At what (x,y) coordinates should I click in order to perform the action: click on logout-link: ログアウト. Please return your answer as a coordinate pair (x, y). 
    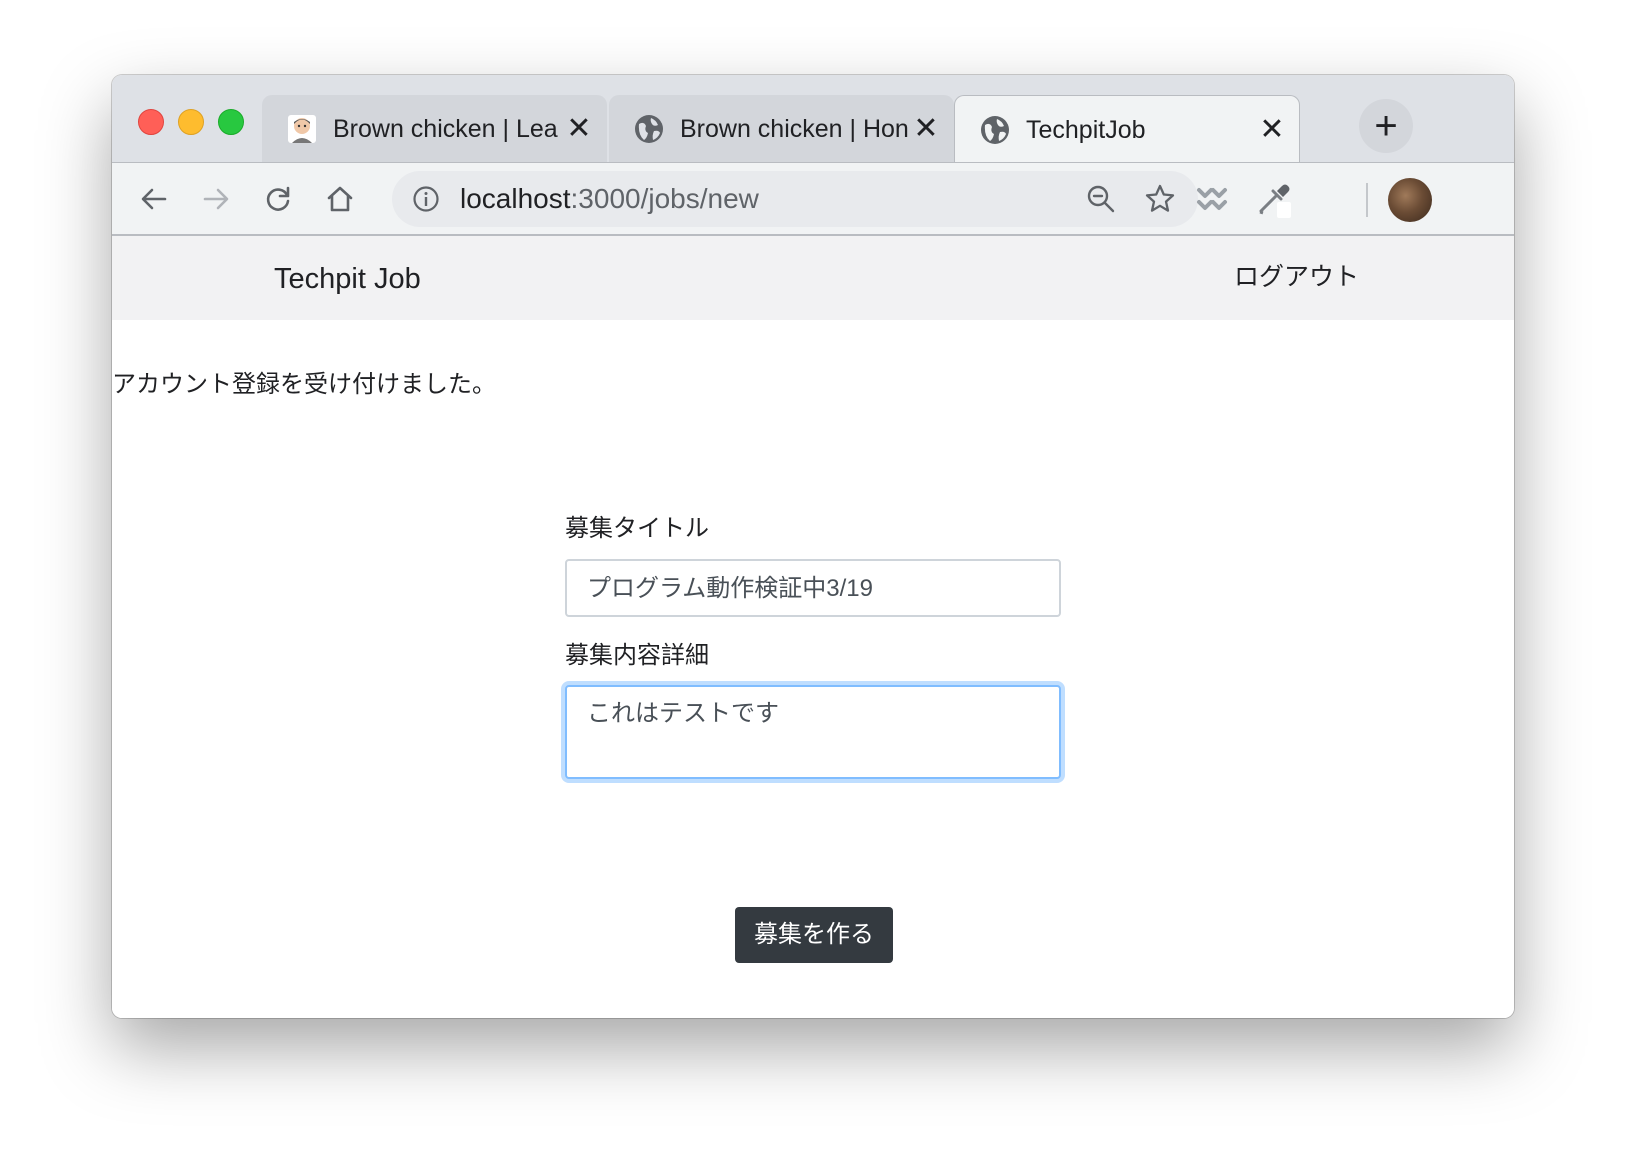
    Looking at the image, I should click on (1296, 277).